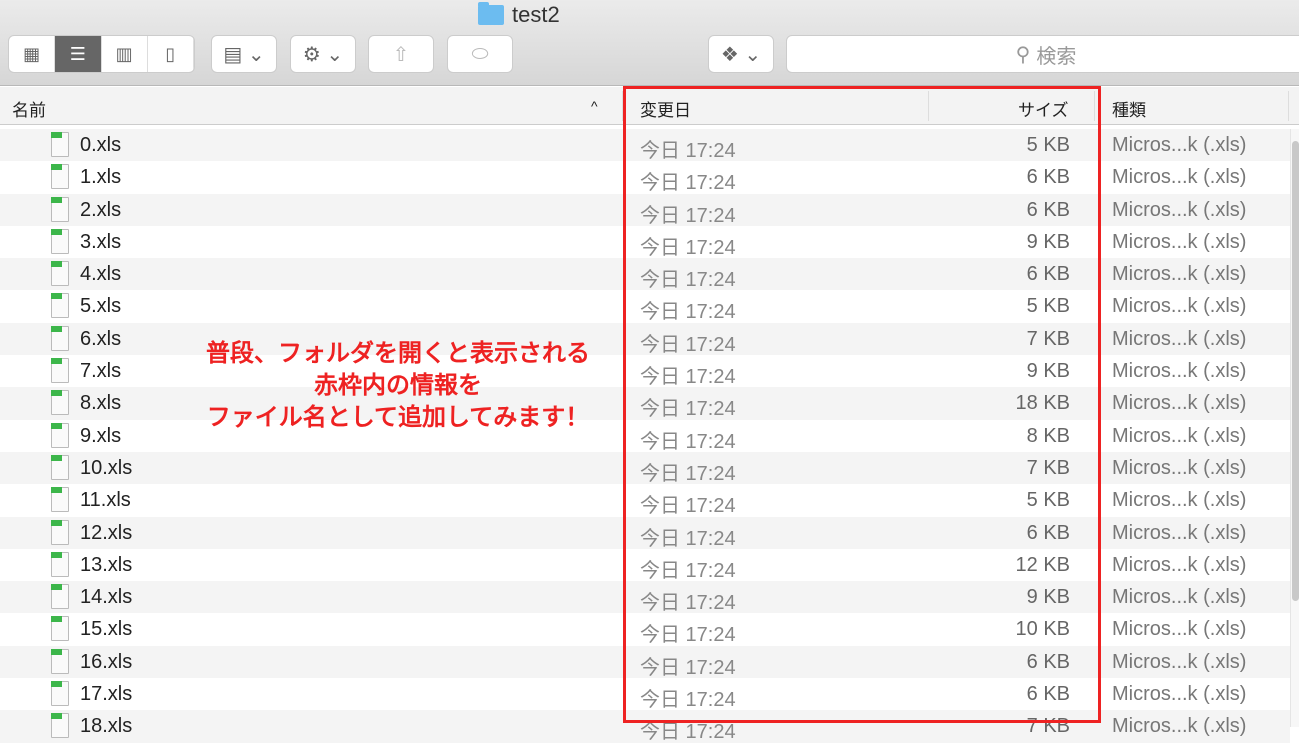 The width and height of the screenshot is (1299, 744). What do you see at coordinates (101, 338) in the screenshot?
I see `file-name: 6.xls` at bounding box center [101, 338].